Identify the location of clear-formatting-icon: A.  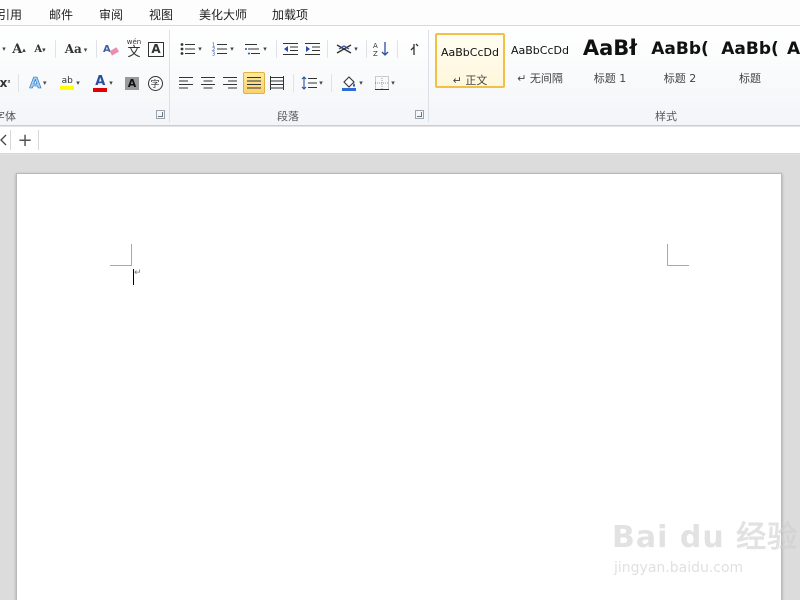
(111, 50).